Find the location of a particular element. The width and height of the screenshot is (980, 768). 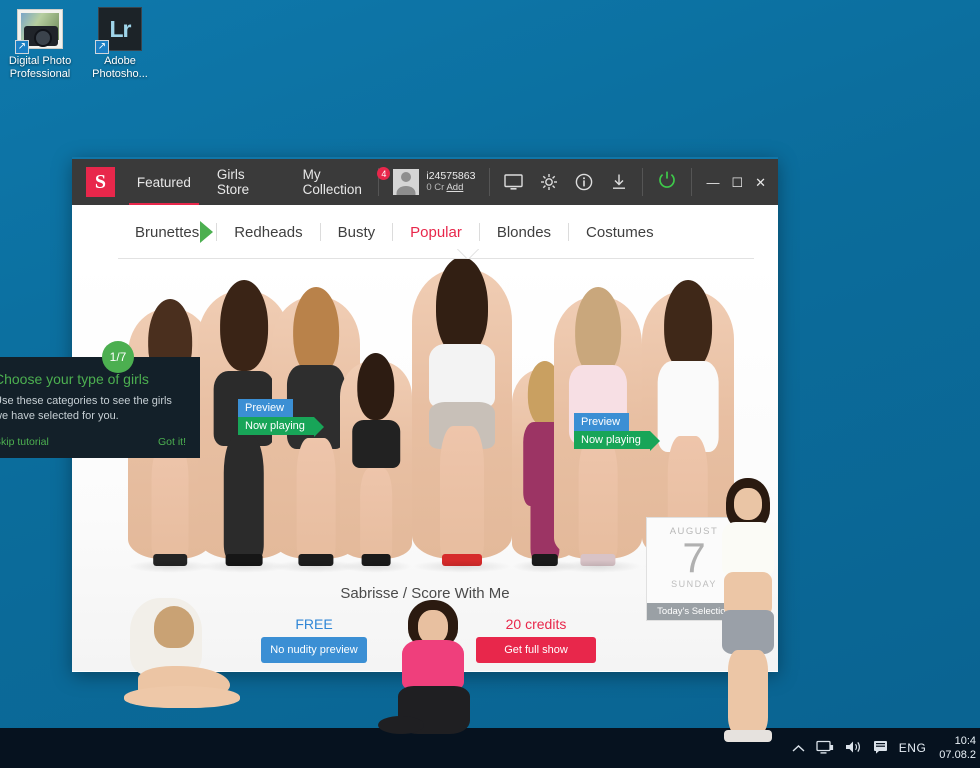

offer-price: 20 credits is located at coordinates (536, 624).